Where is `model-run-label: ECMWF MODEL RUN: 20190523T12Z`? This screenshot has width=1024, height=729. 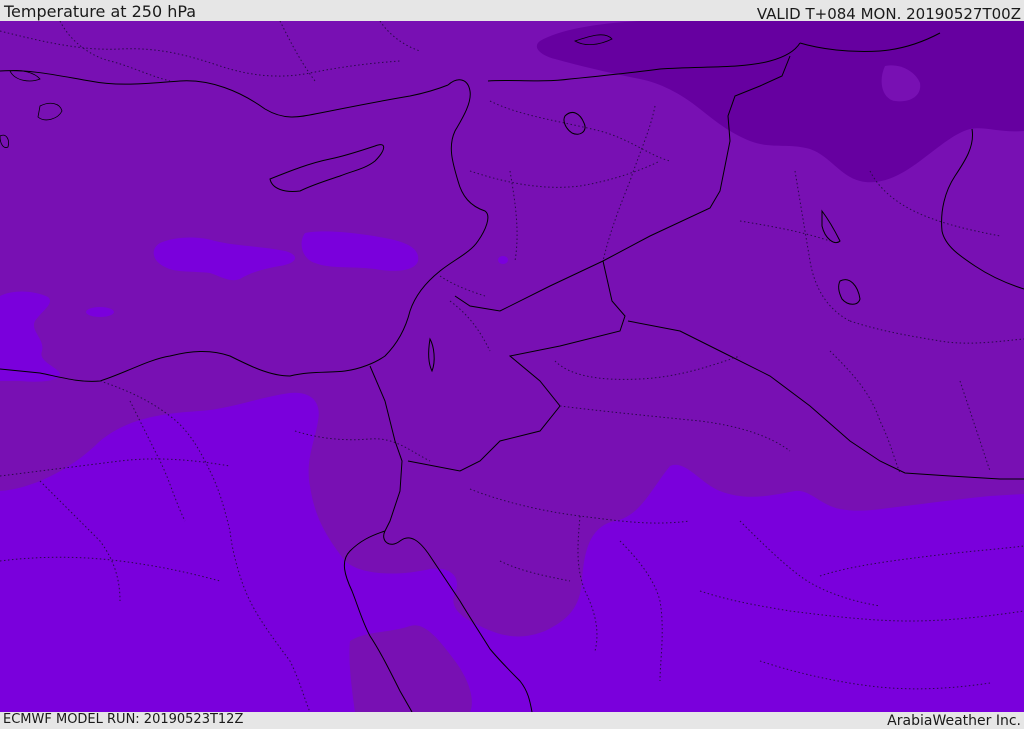 model-run-label: ECMWF MODEL RUN: 20190523T12Z is located at coordinates (123, 719).